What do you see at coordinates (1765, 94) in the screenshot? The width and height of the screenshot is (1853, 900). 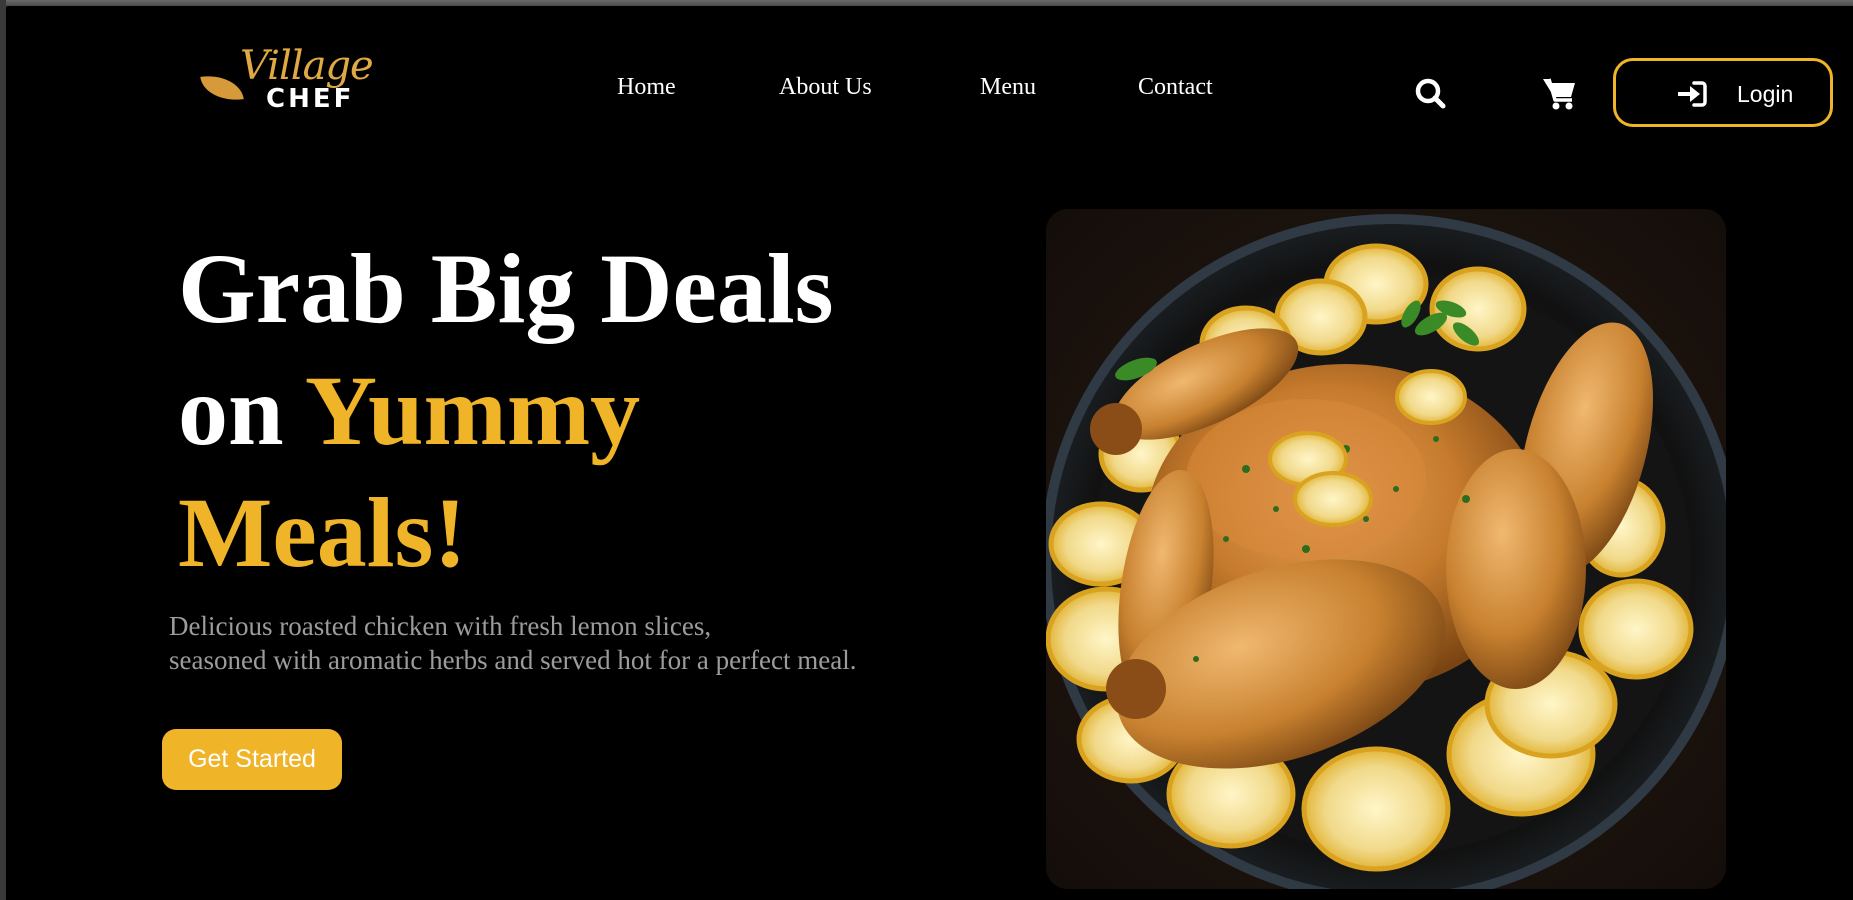 I see `login-label: Login` at bounding box center [1765, 94].